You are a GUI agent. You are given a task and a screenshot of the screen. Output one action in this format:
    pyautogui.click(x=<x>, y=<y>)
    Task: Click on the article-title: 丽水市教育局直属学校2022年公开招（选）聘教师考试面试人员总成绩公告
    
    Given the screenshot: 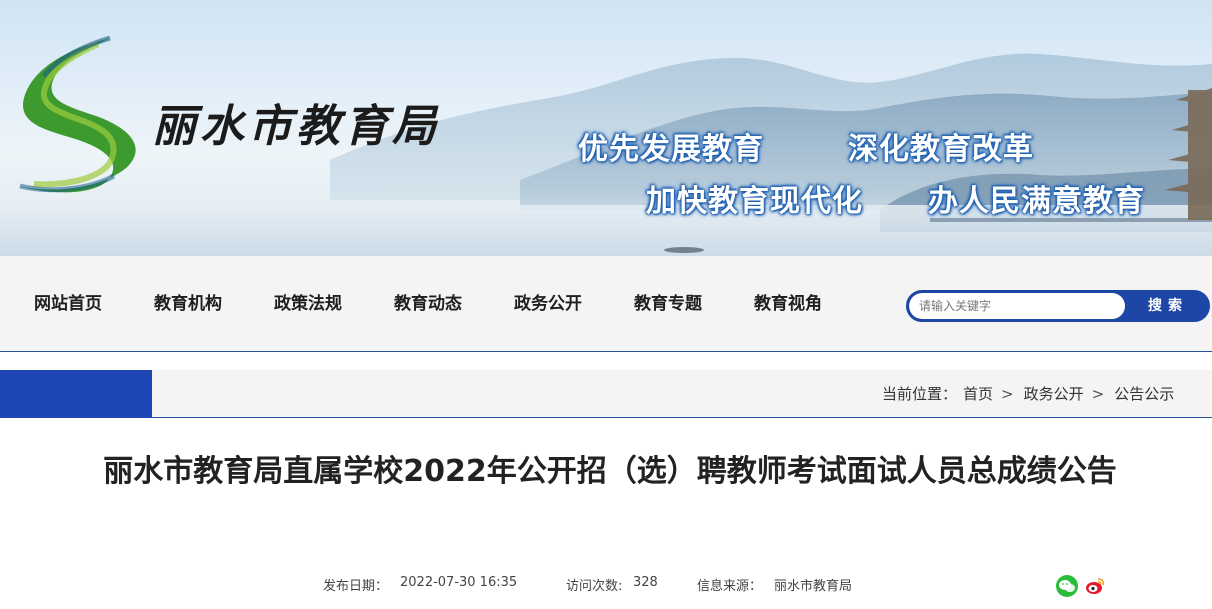 What is the action you would take?
    pyautogui.click(x=610, y=471)
    